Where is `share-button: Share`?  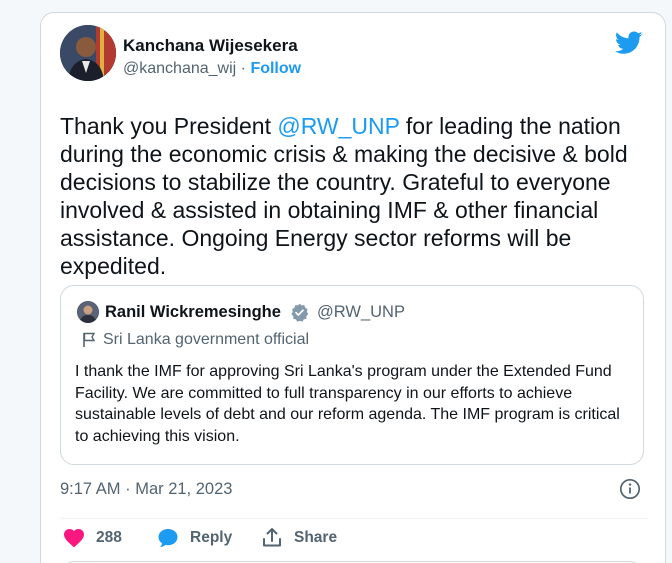 share-button: Share is located at coordinates (298, 538).